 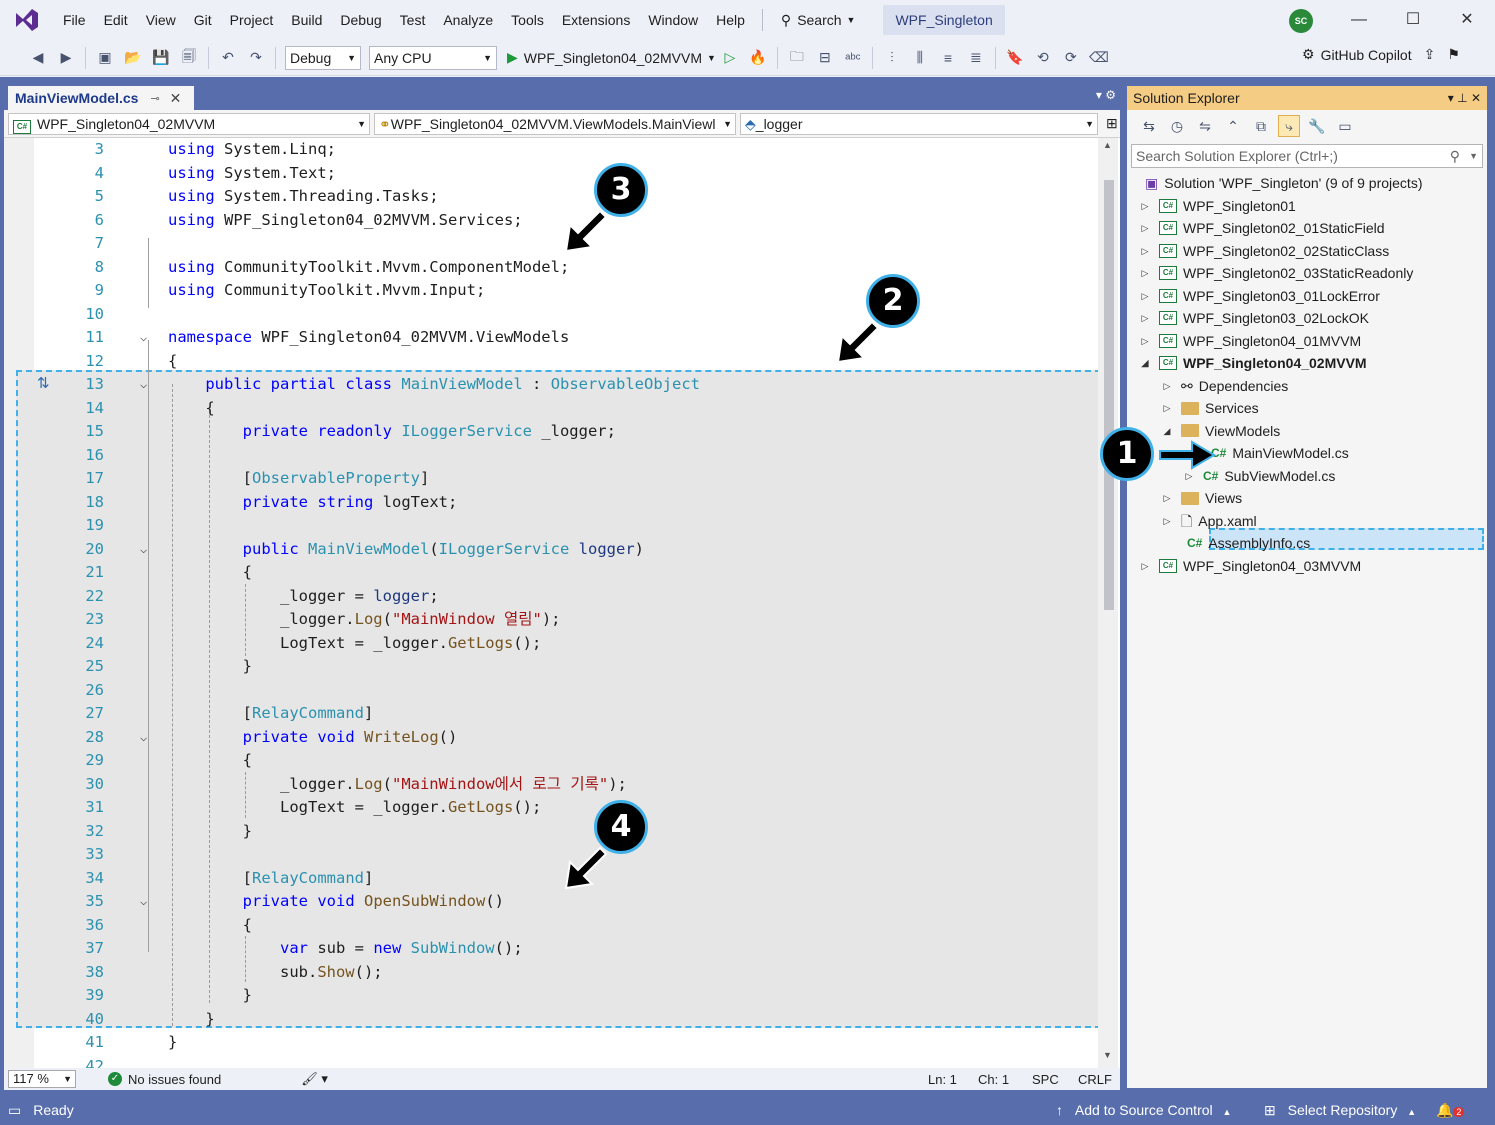 What do you see at coordinates (14, 1110) in the screenshot?
I see `output-icon: ▭` at bounding box center [14, 1110].